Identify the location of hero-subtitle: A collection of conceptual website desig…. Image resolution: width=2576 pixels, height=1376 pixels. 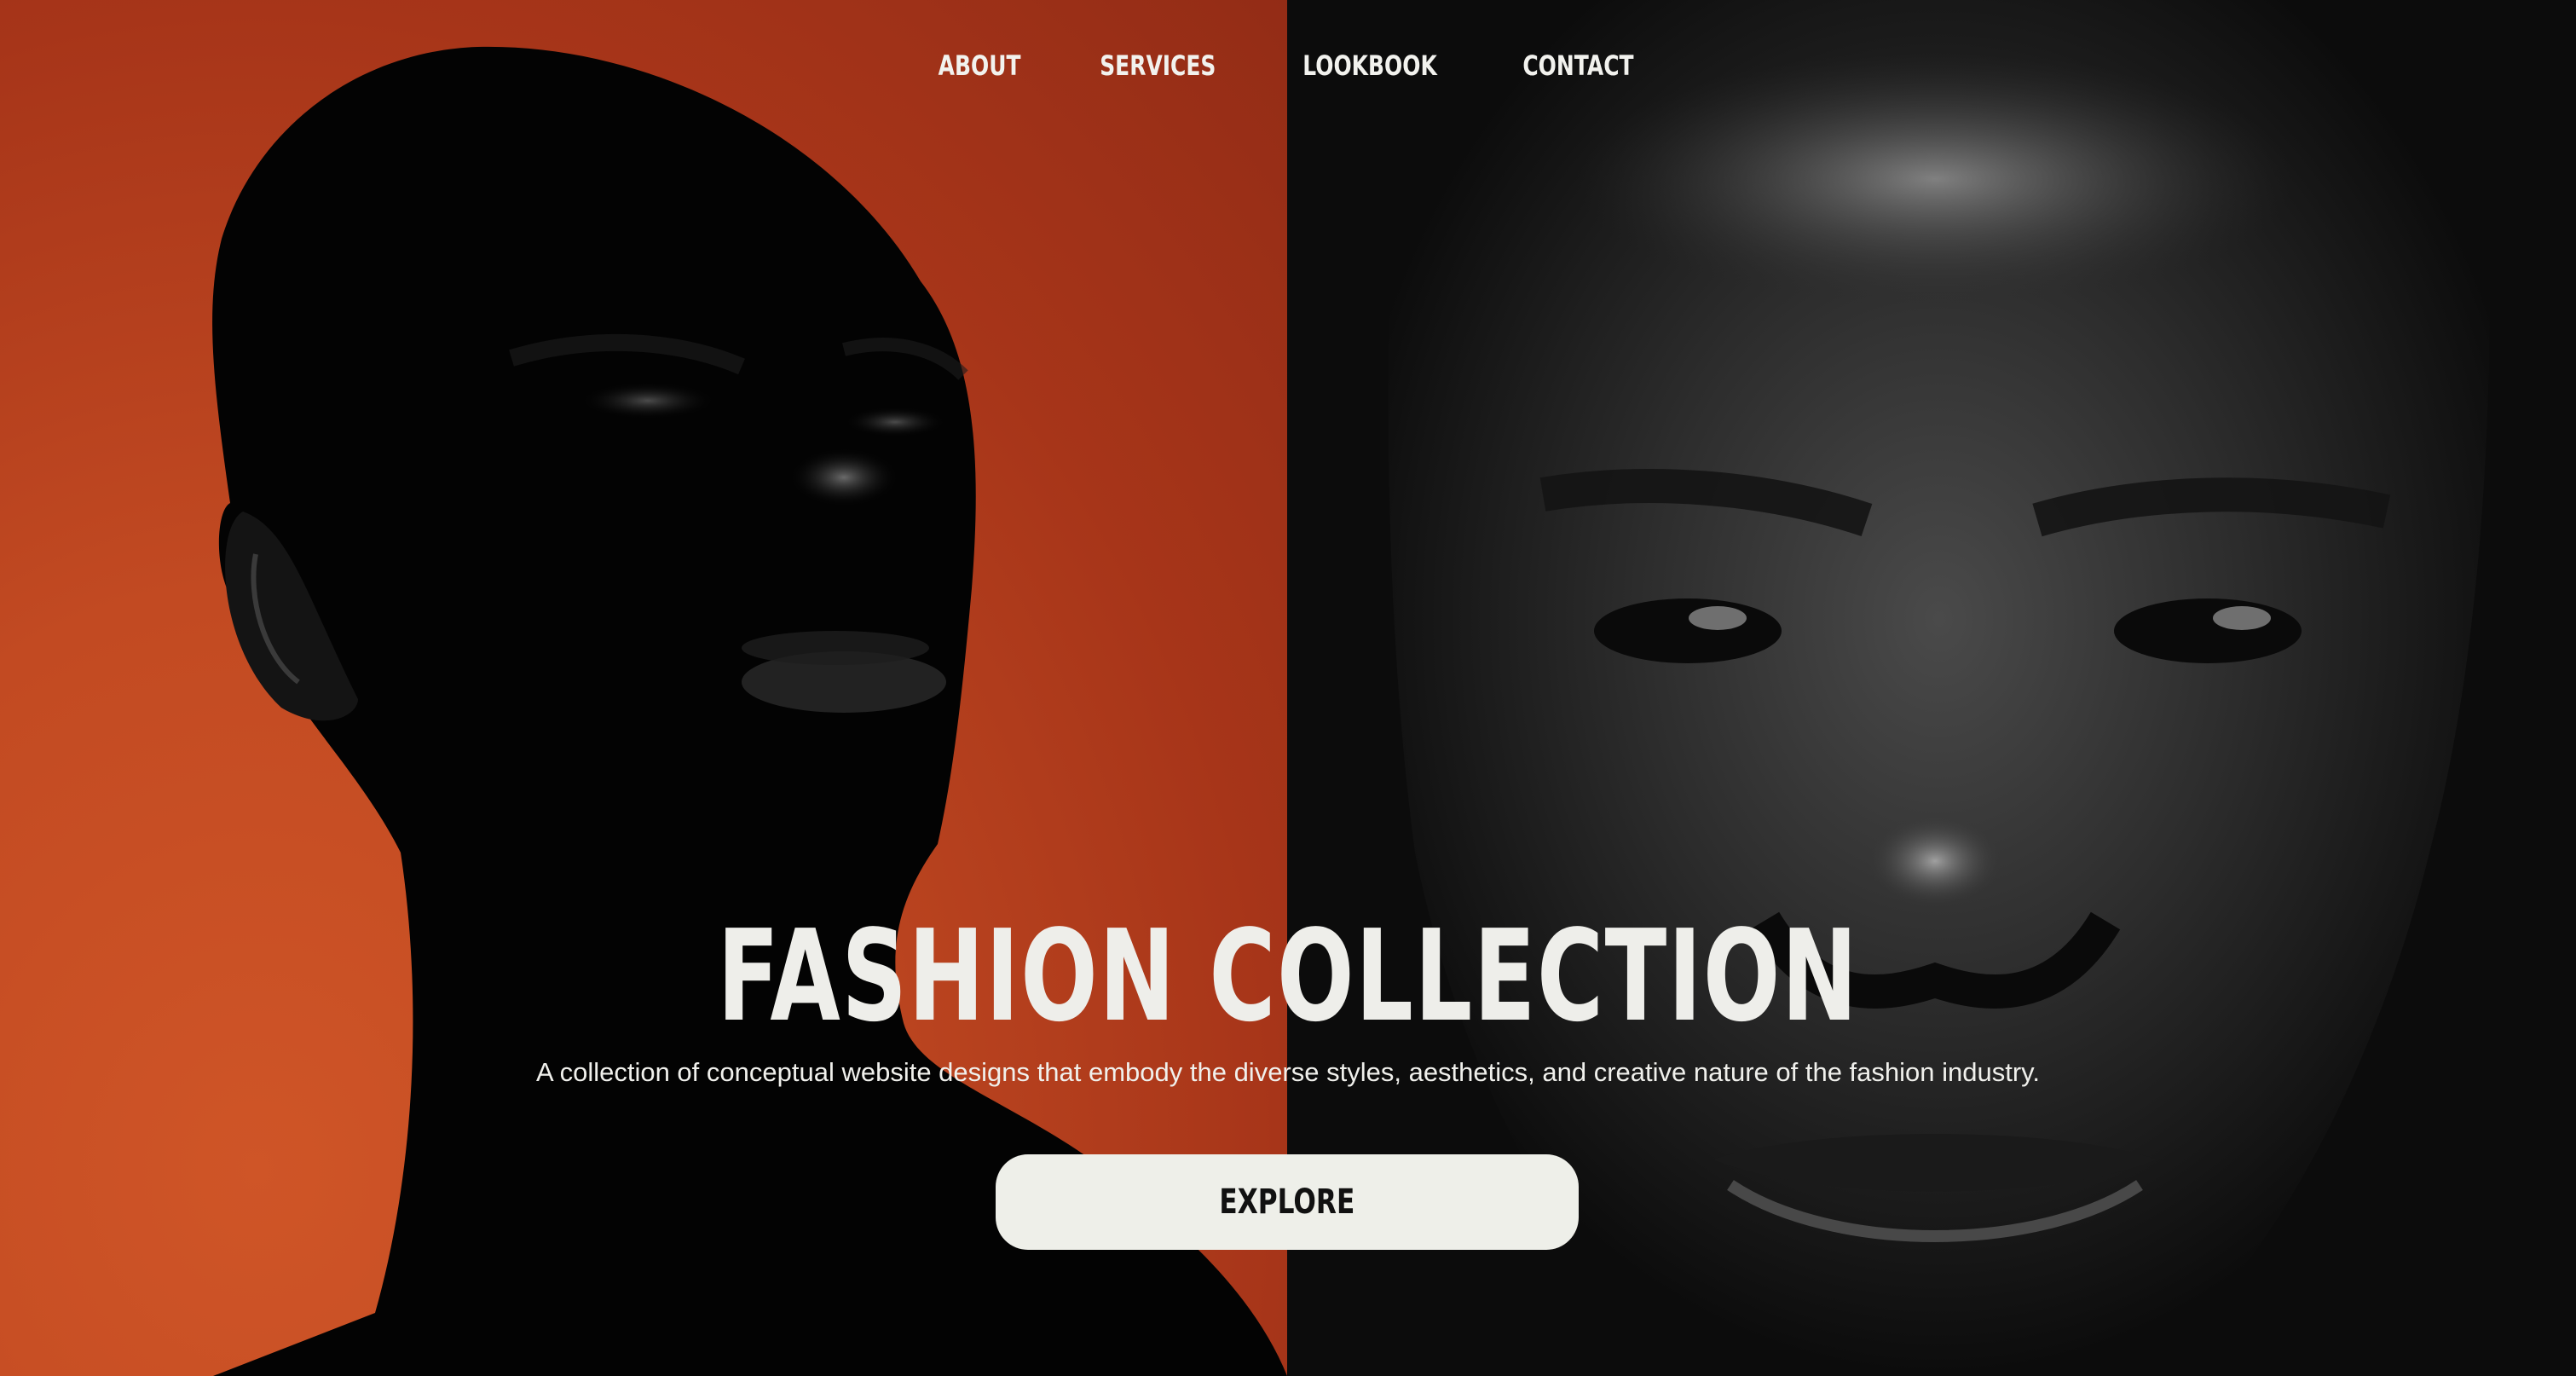
(1288, 1072).